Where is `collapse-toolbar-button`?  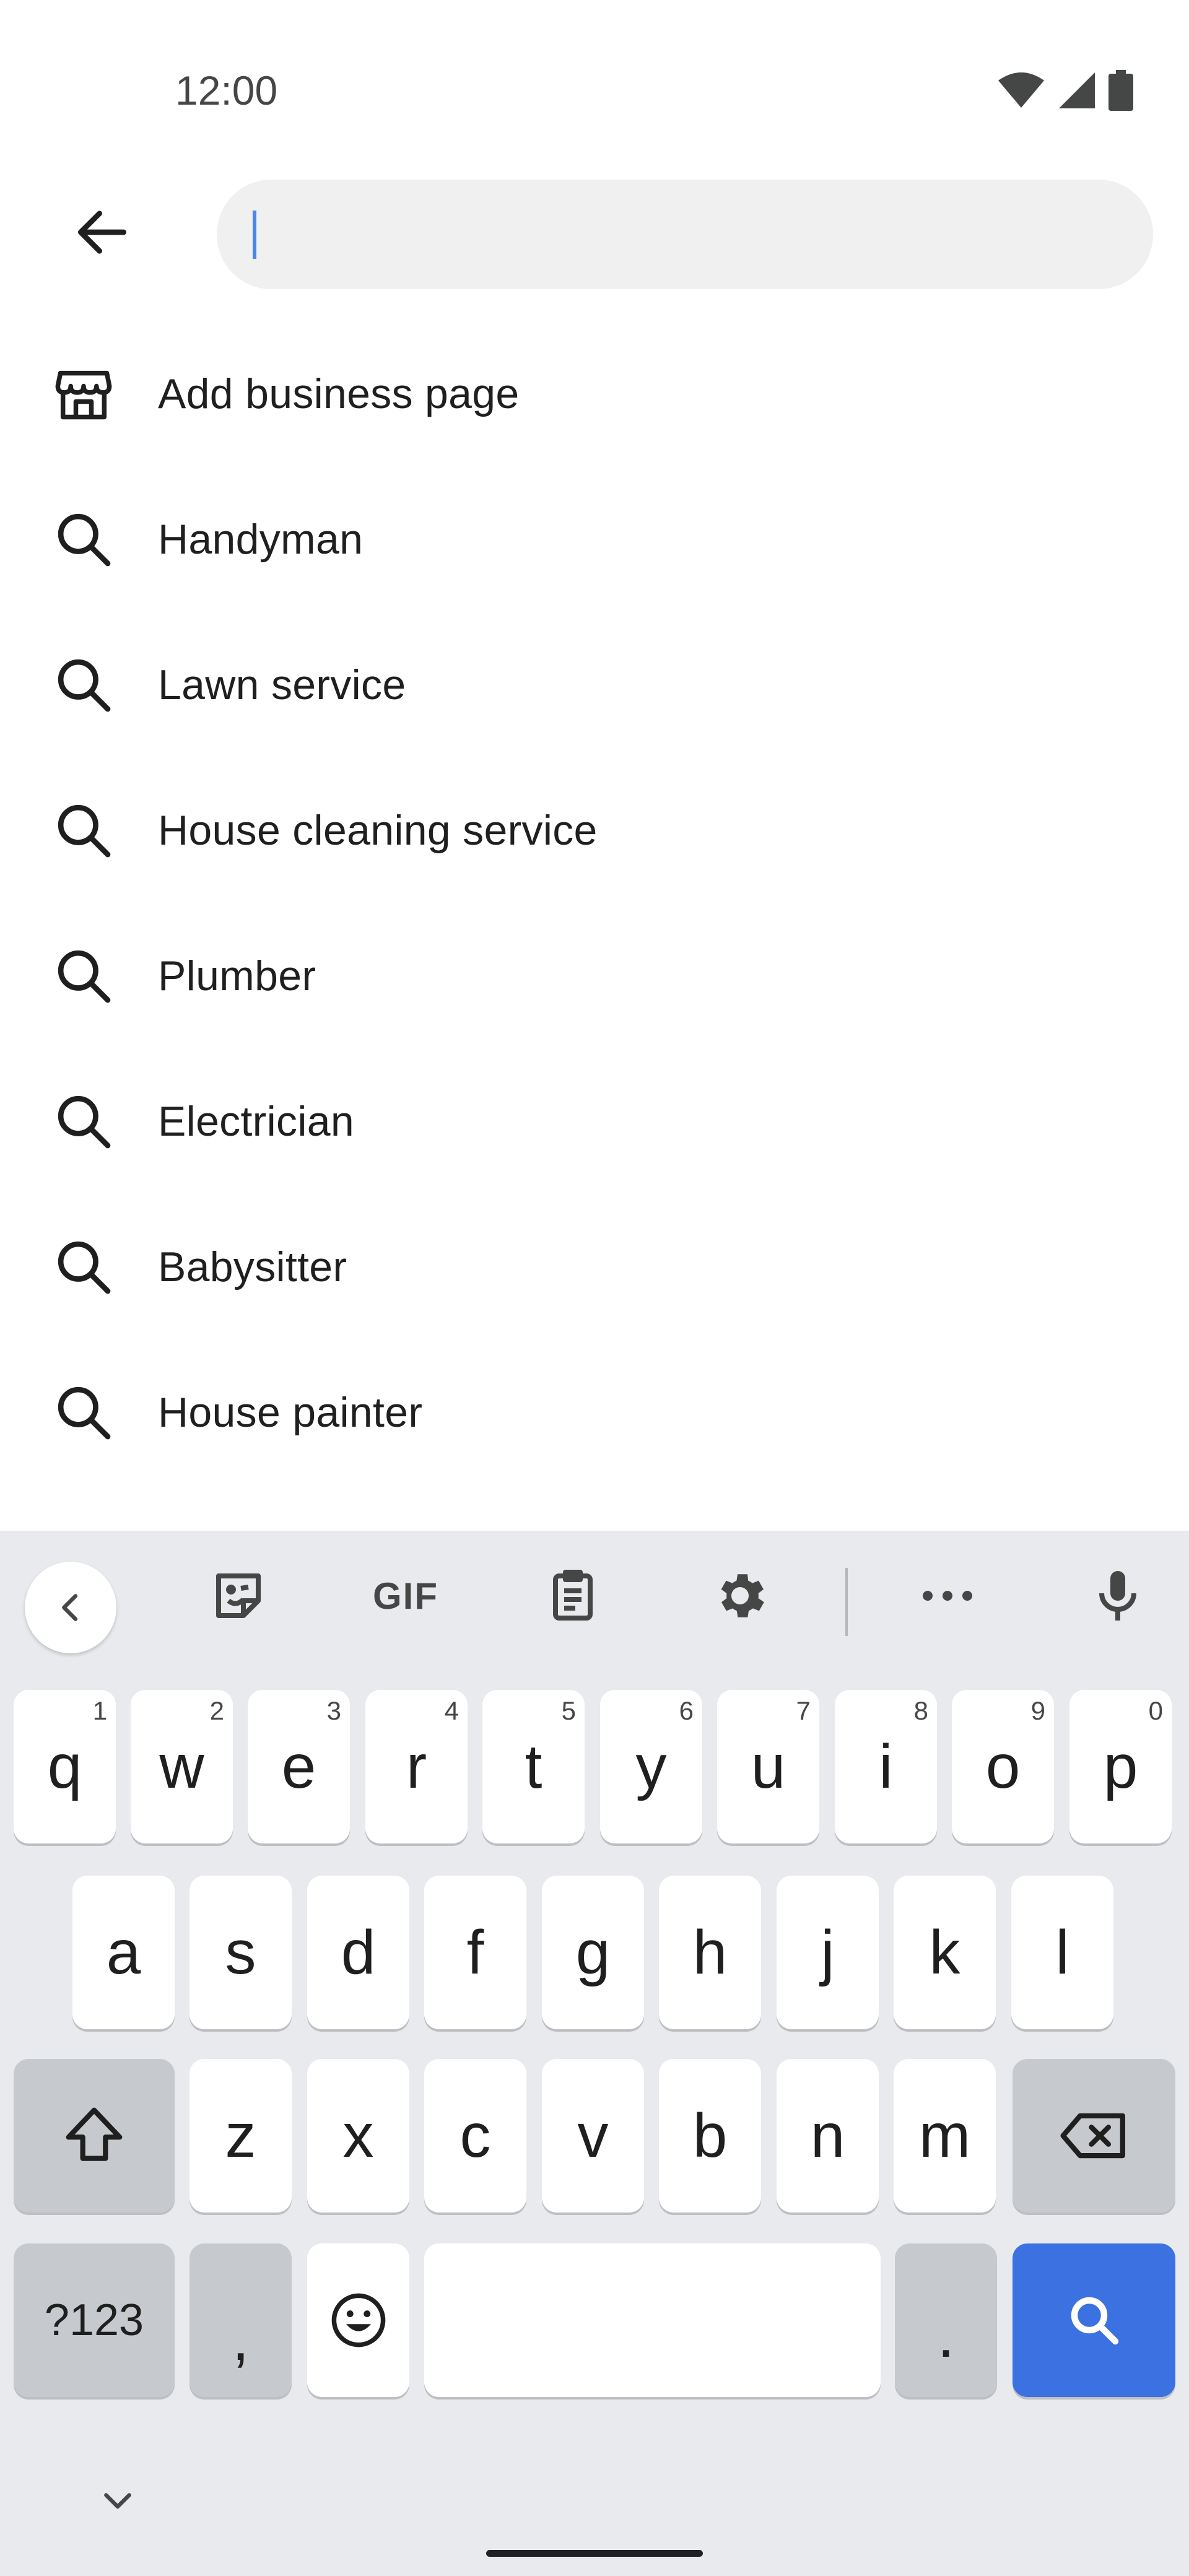
collapse-toolbar-button is located at coordinates (70, 1607).